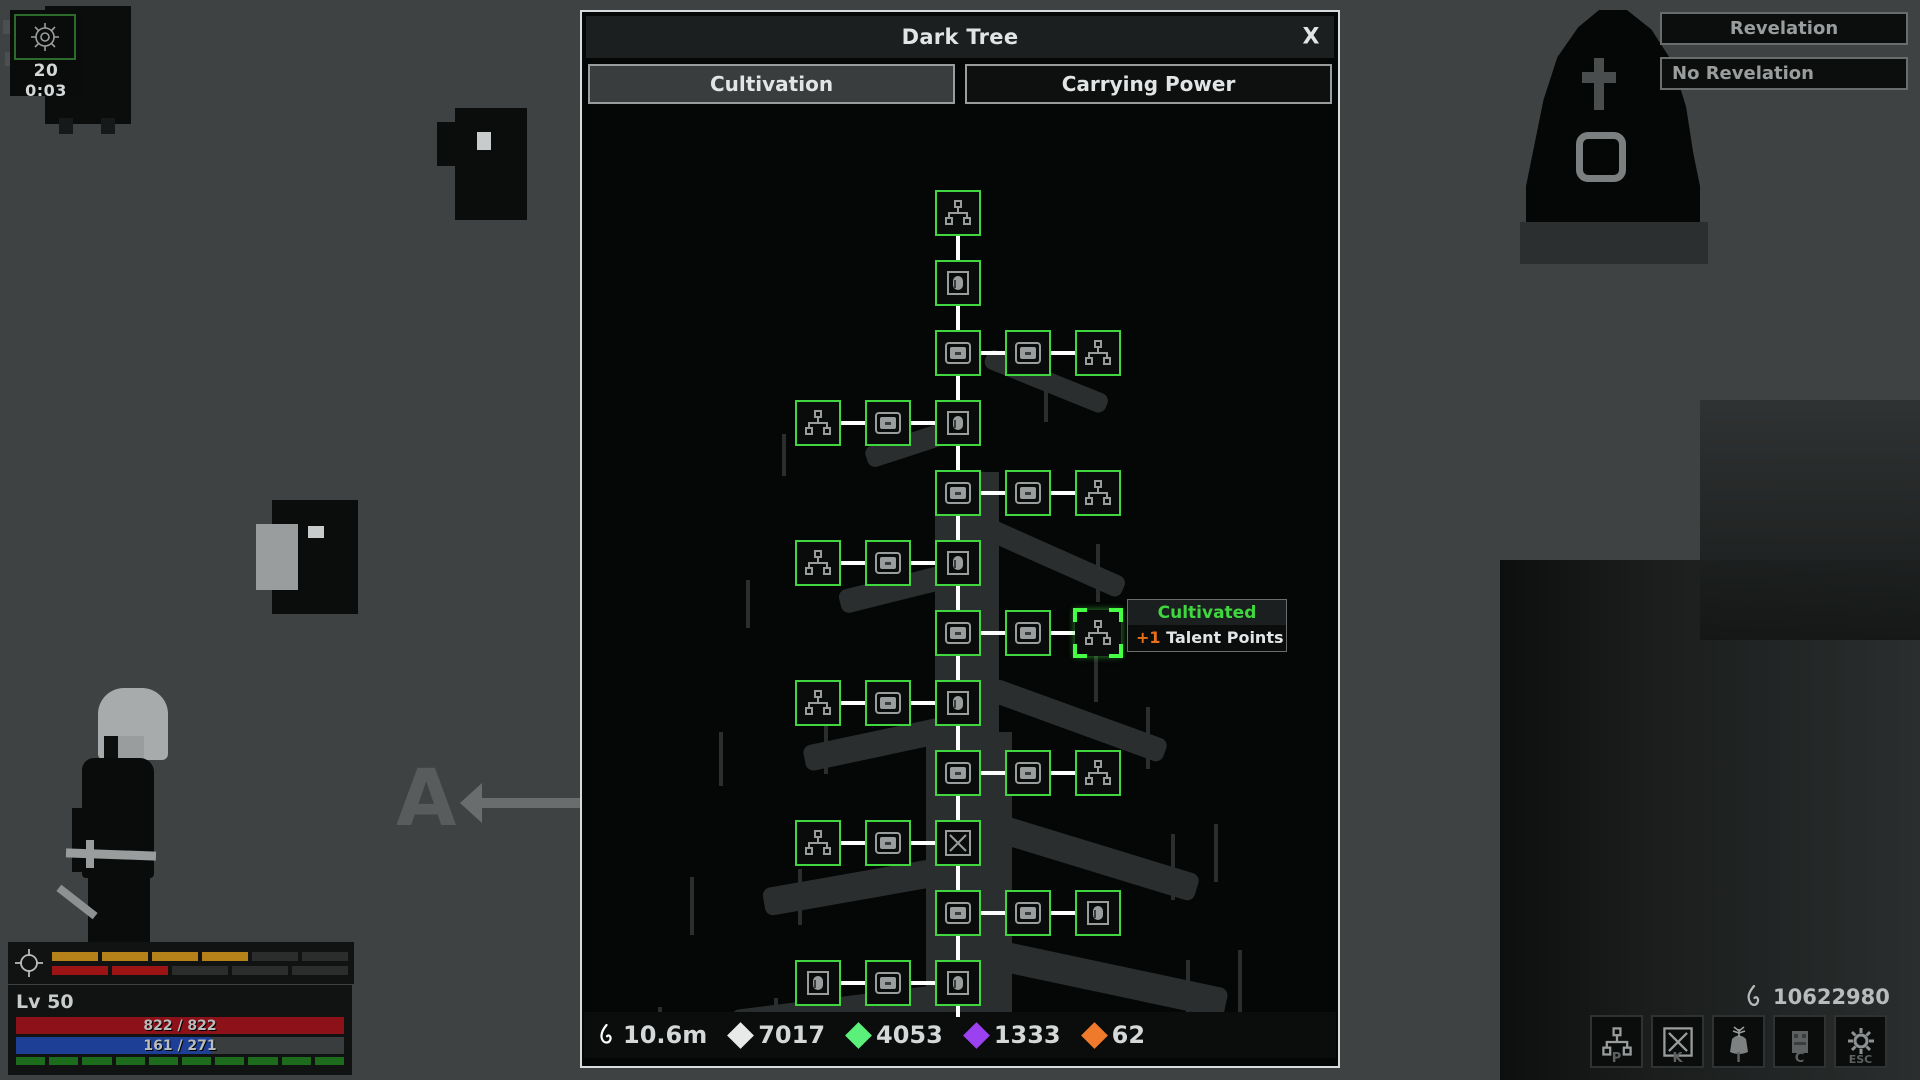  What do you see at coordinates (1614, 243) in the screenshot?
I see `shroud-base` at bounding box center [1614, 243].